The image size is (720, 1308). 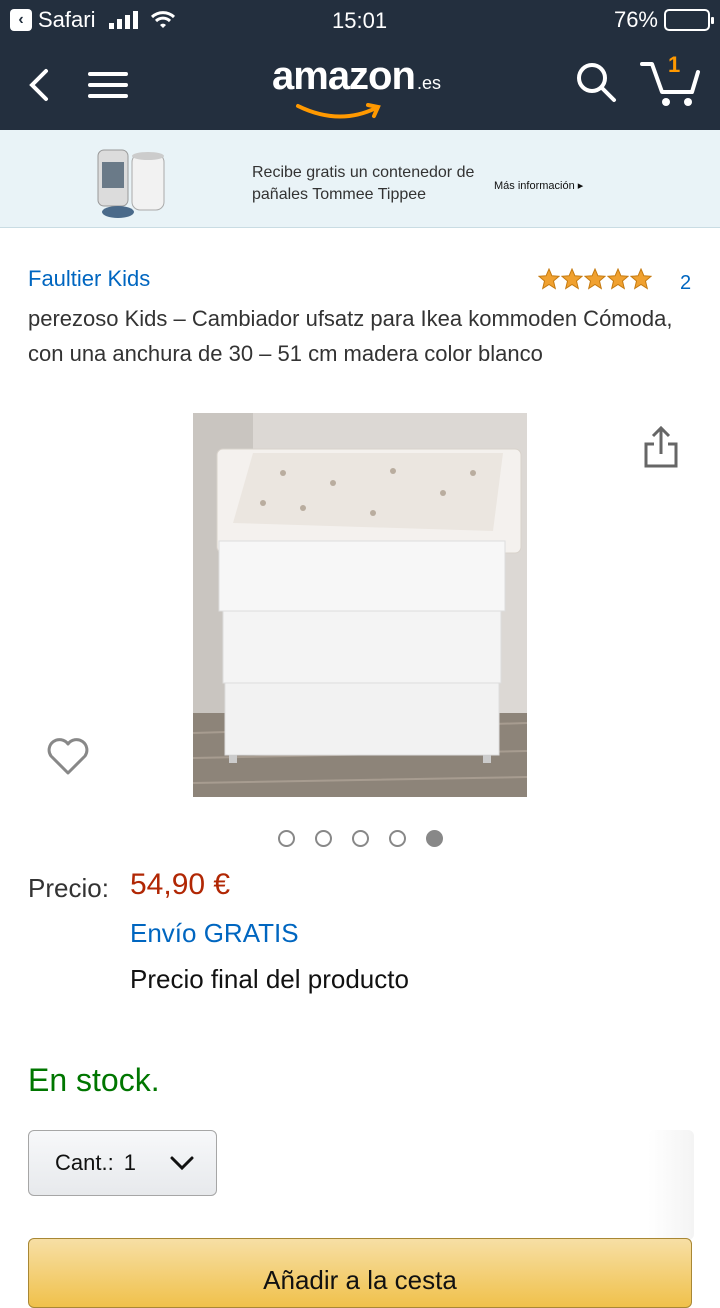 What do you see at coordinates (671, 1185) in the screenshot?
I see `side-panel-edge` at bounding box center [671, 1185].